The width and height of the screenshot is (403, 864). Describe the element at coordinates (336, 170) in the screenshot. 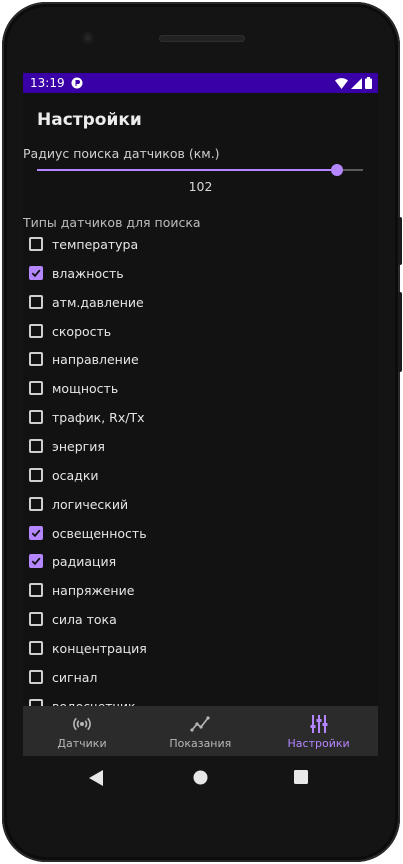

I see `slider-thumb` at that location.